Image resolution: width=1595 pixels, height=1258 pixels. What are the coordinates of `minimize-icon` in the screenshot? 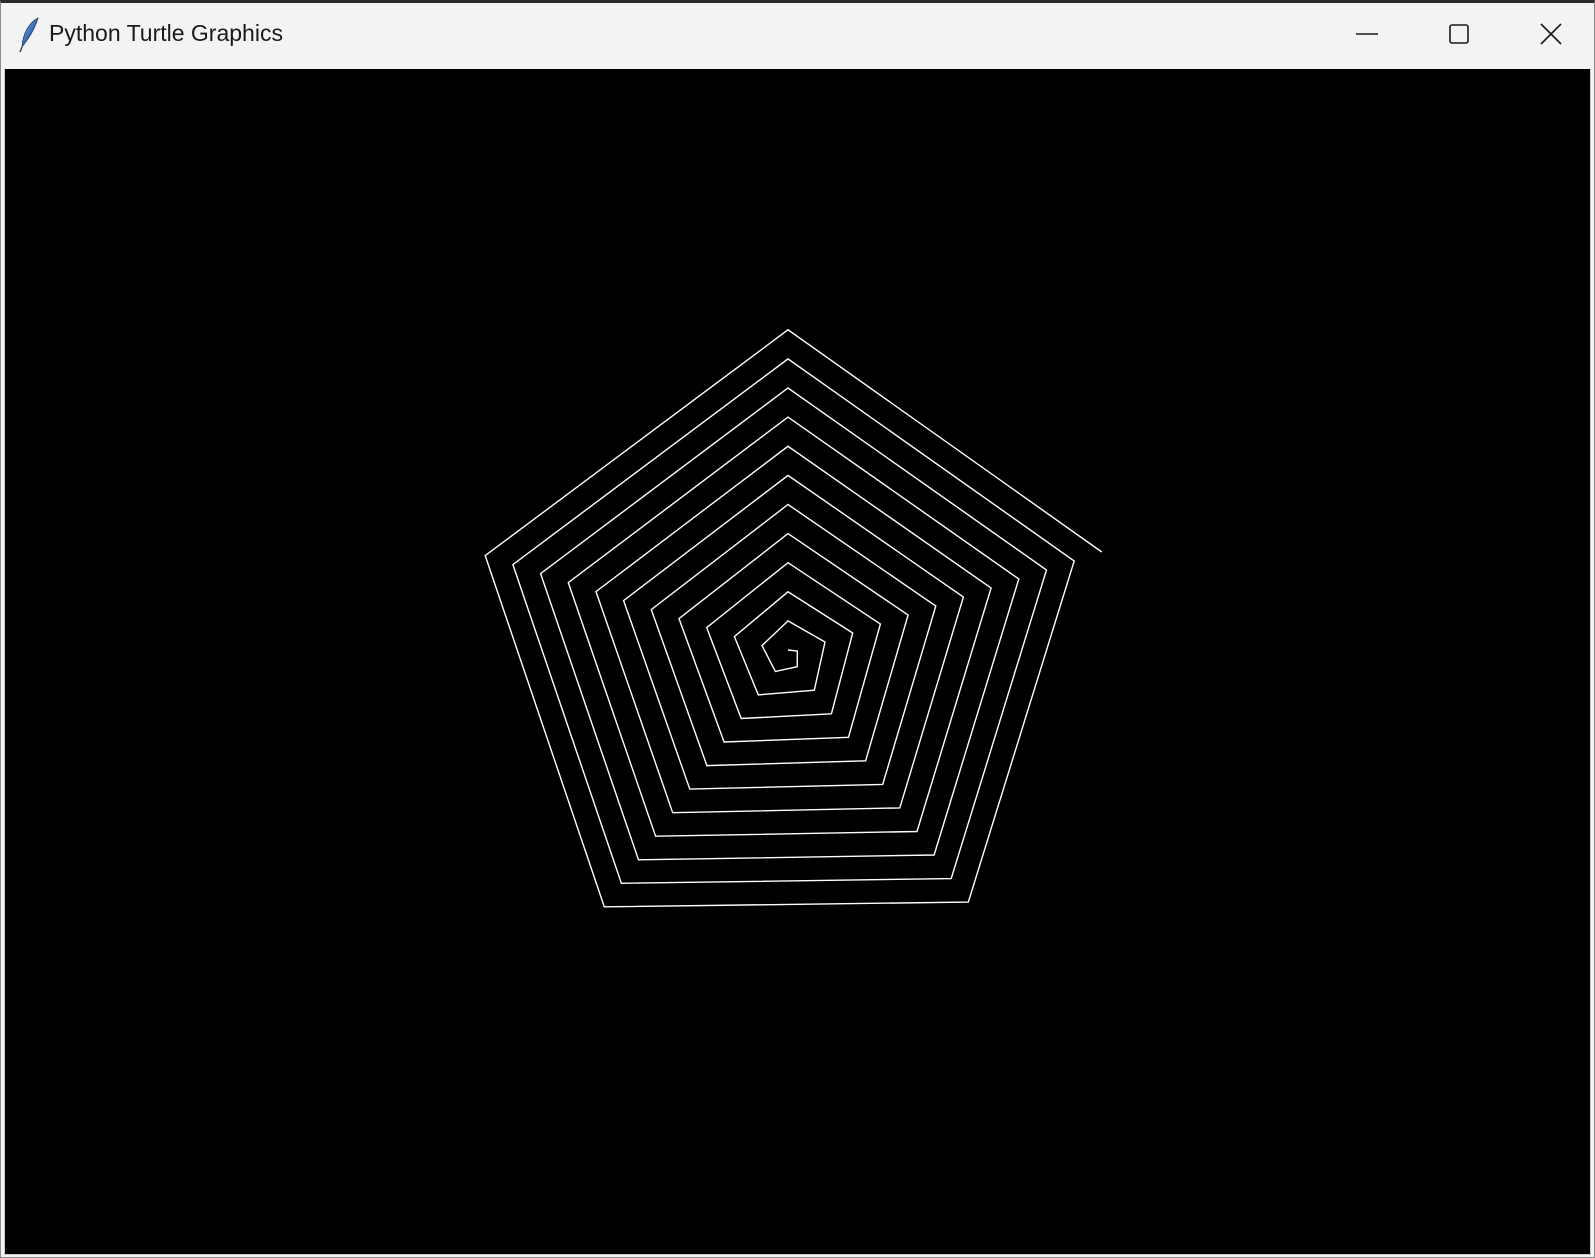 It's located at (1367, 34).